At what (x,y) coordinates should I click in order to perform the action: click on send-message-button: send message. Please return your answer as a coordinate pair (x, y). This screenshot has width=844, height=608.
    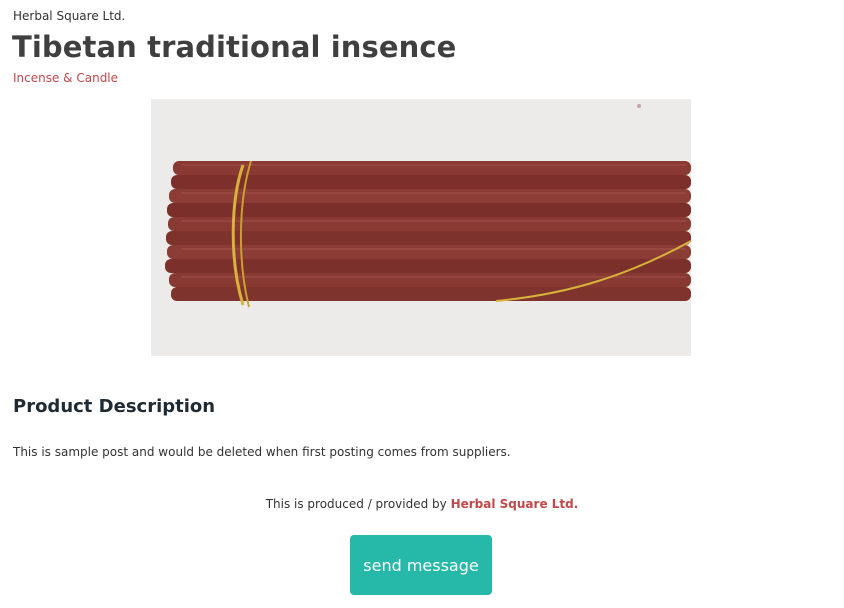
    Looking at the image, I should click on (421, 565).